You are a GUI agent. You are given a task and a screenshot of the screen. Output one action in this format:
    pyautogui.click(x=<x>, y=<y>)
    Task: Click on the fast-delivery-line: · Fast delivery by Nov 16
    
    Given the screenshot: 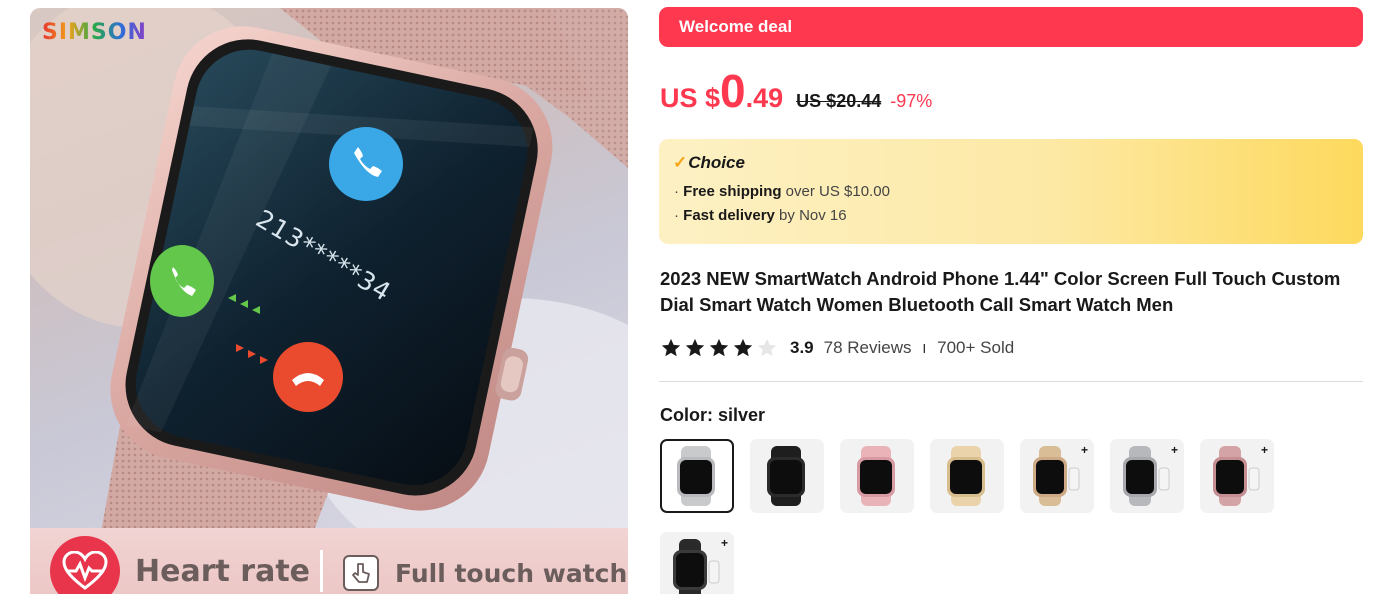 What is the action you would take?
    pyautogui.click(x=760, y=215)
    